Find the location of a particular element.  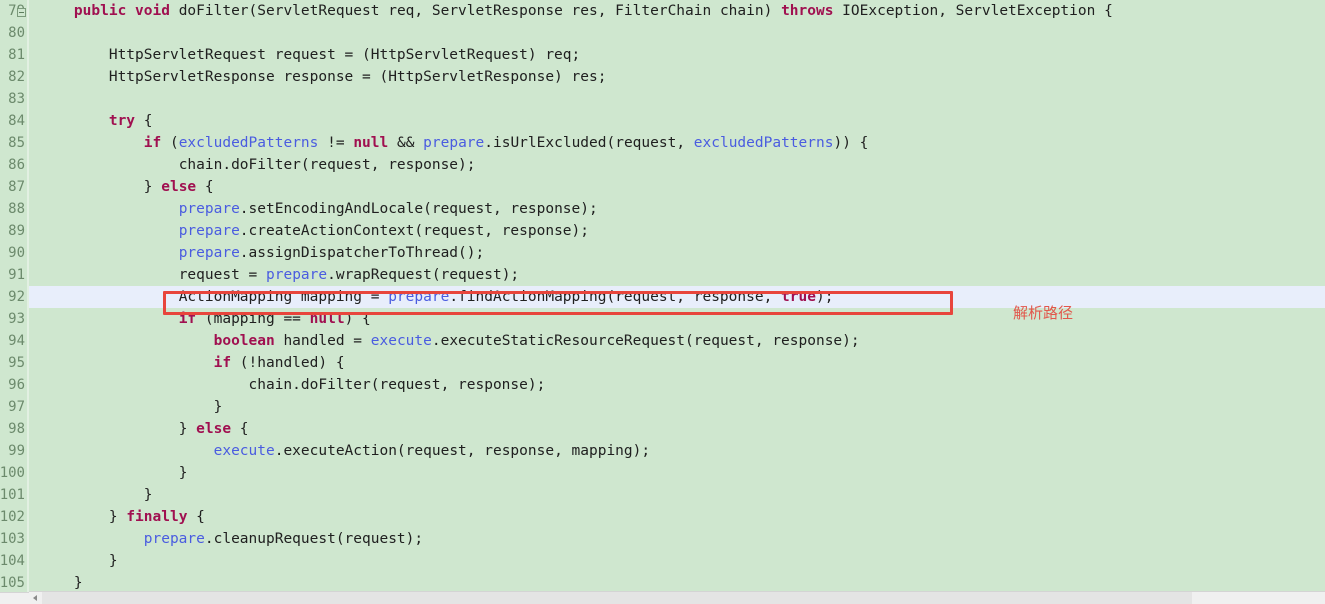

line-number: 84 is located at coordinates (16, 121).